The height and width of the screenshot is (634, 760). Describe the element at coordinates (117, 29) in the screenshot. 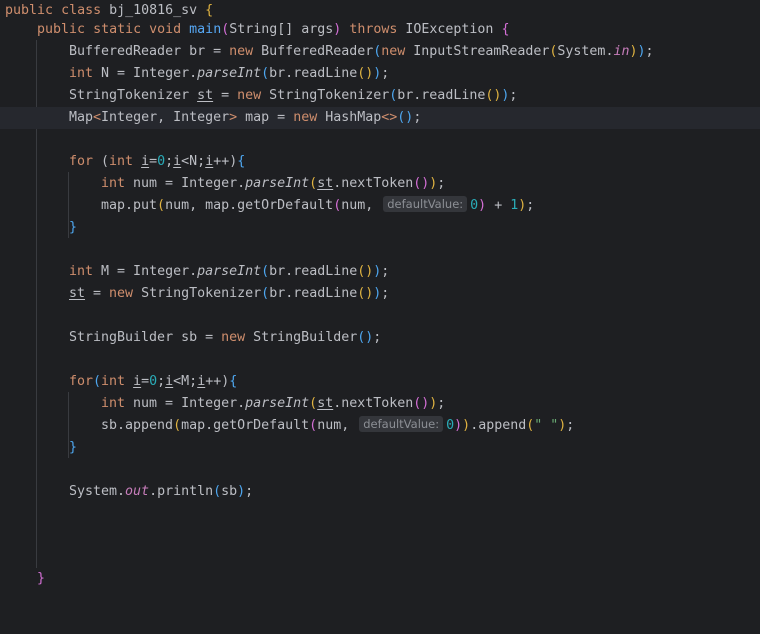

I see `code-token: static` at that location.